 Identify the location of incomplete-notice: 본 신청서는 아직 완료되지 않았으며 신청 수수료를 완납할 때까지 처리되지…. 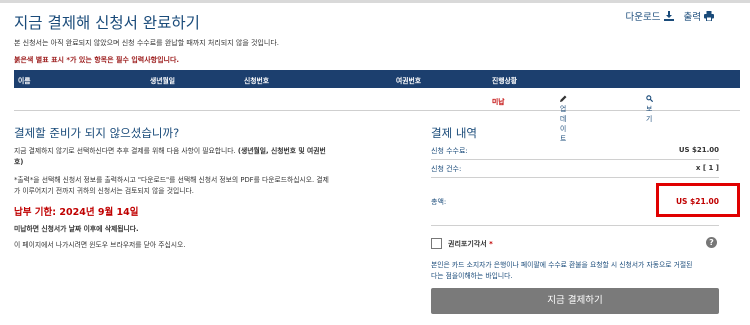
(146, 43).